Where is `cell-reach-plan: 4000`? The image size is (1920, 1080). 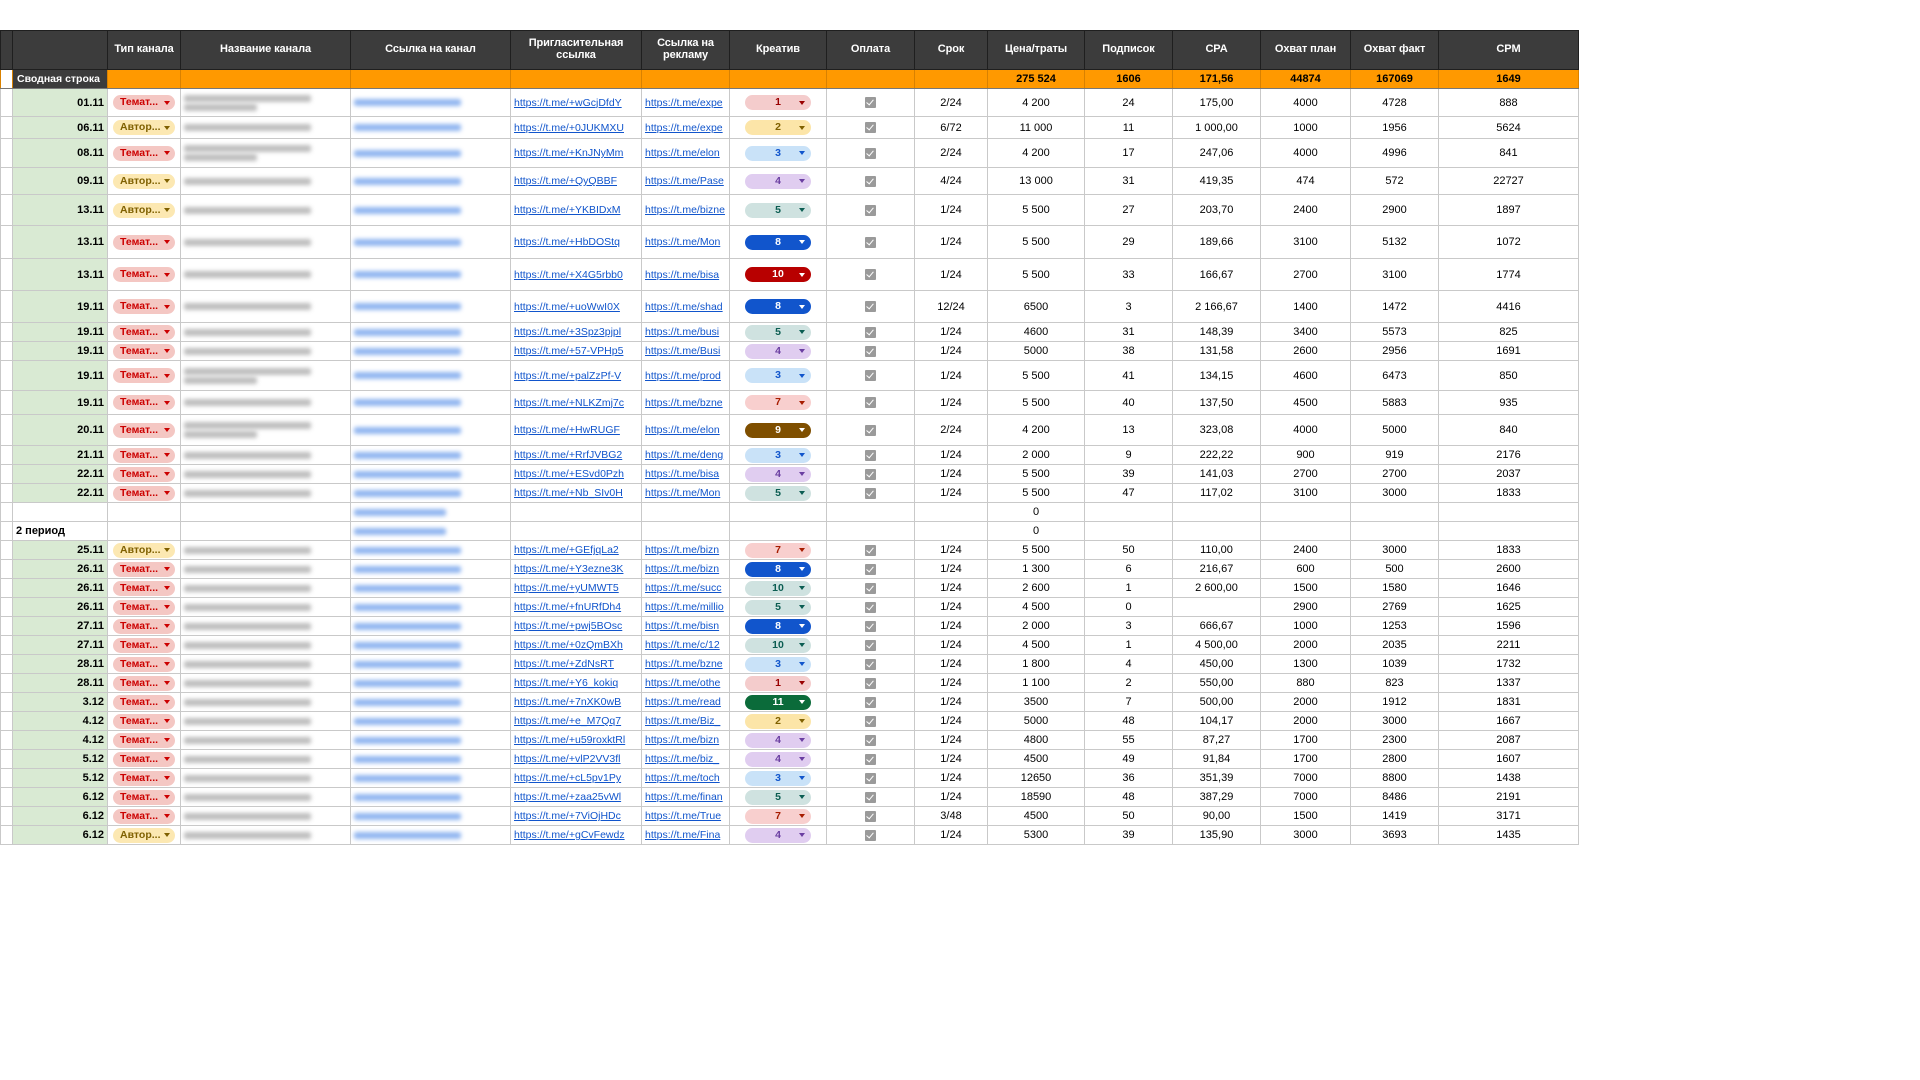
cell-reach-plan: 4000 is located at coordinates (1305, 430).